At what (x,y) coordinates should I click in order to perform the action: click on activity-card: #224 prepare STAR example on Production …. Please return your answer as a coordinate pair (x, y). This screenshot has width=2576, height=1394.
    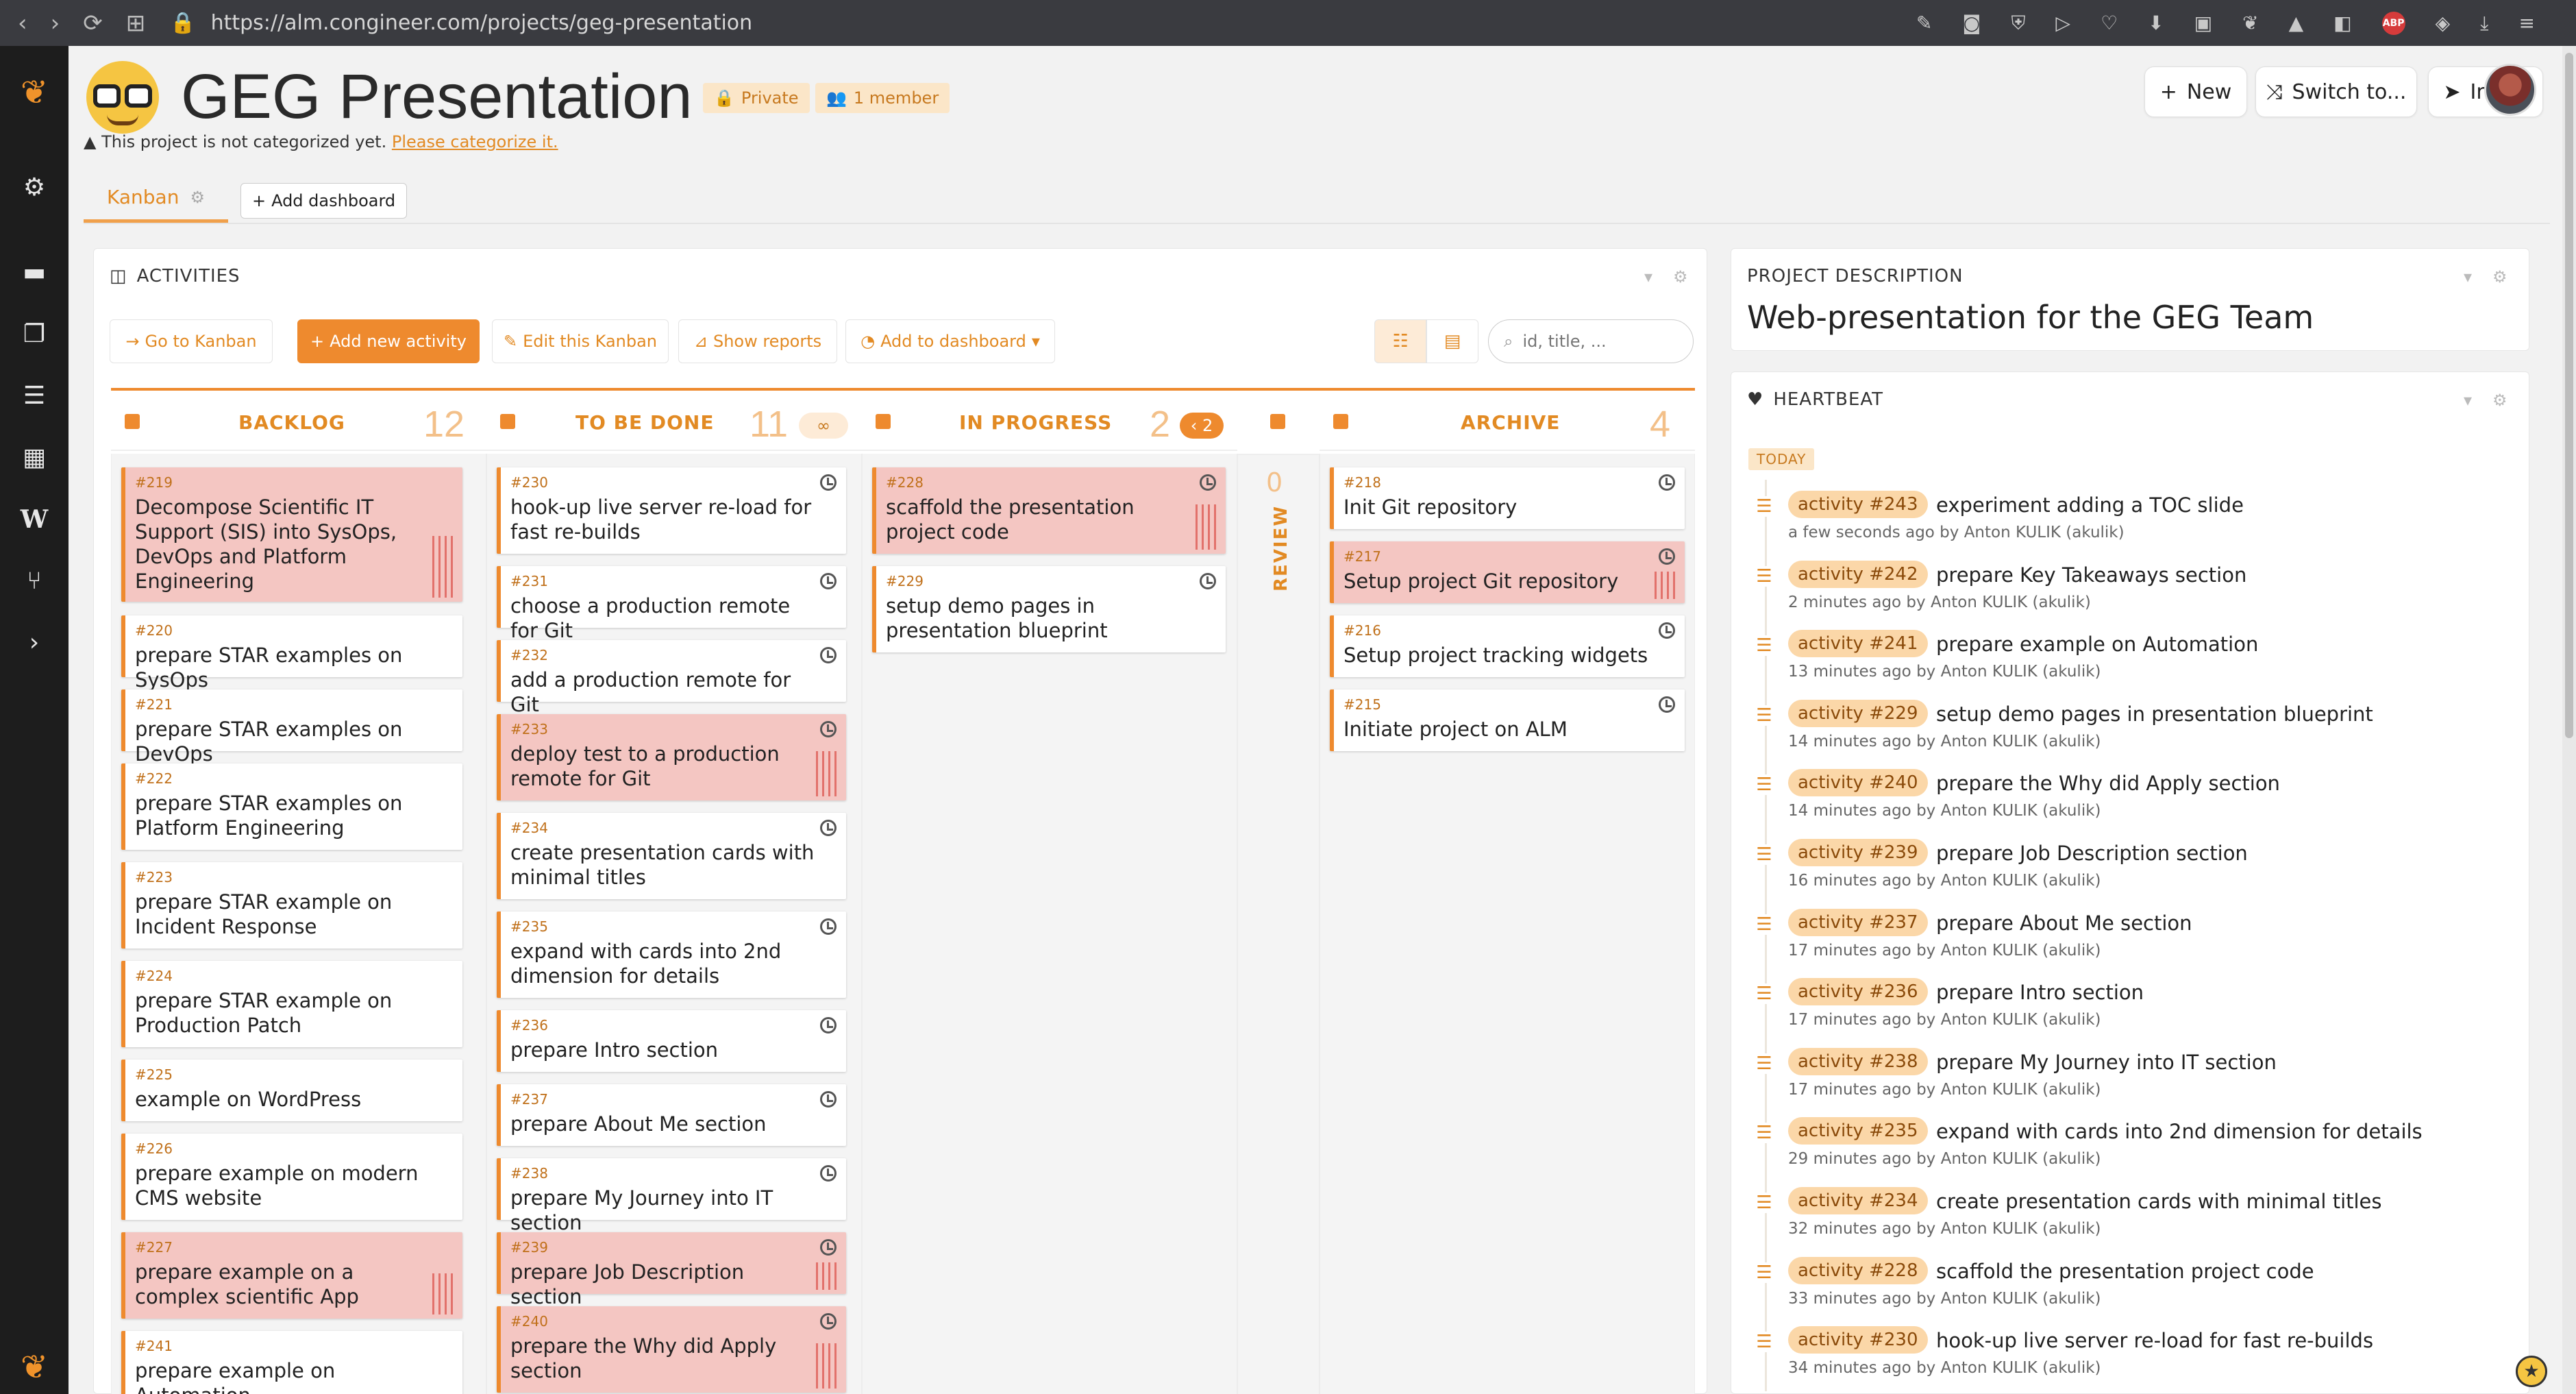
    Looking at the image, I should click on (291, 1004).